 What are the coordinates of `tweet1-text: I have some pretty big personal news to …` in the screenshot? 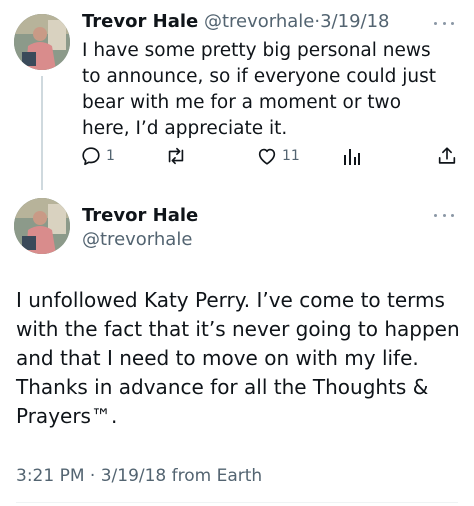 It's located at (259, 89).